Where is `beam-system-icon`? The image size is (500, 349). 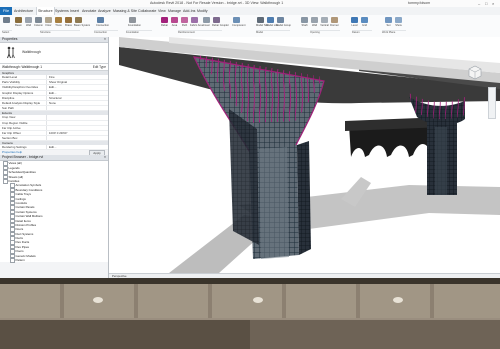
beam-system-icon is located at coordinates (78, 20).